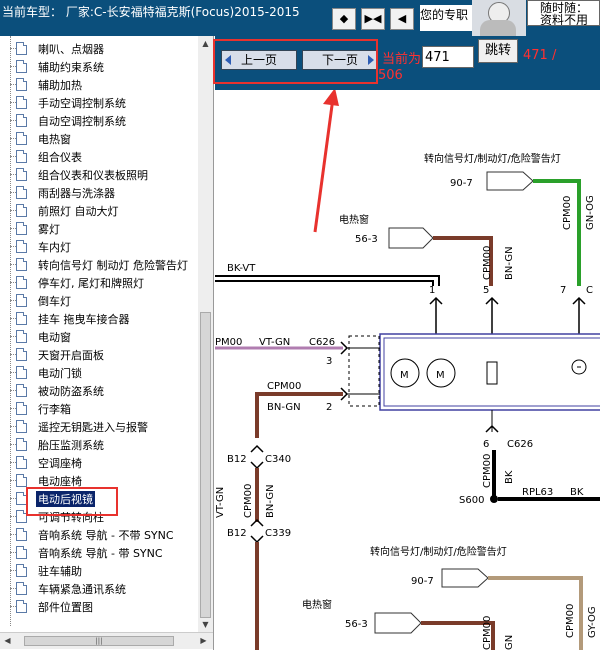  Describe the element at coordinates (366, 239) in the screenshot. I see `connector-56-3: 56-3` at that location.